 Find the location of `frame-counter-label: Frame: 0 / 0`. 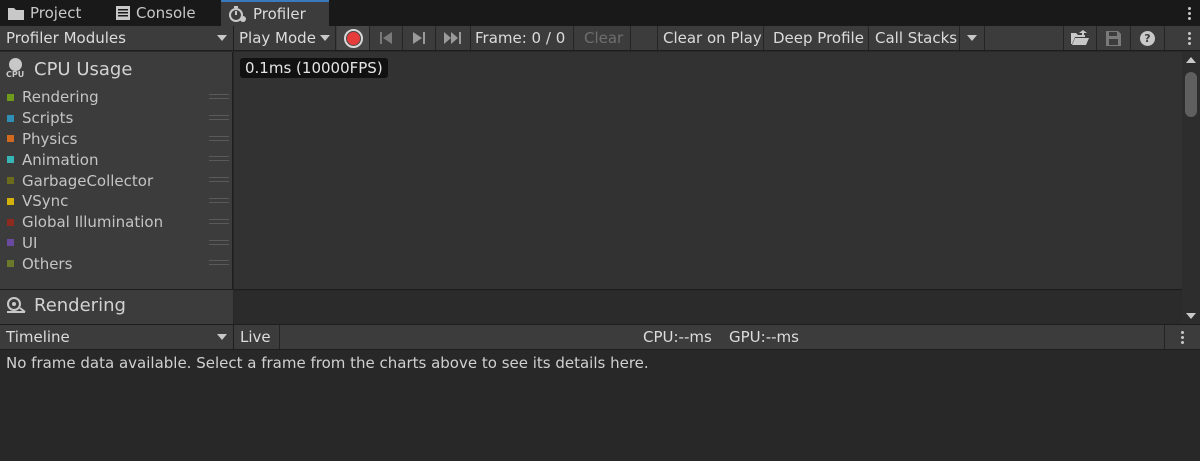

frame-counter-label: Frame: 0 / 0 is located at coordinates (520, 38).